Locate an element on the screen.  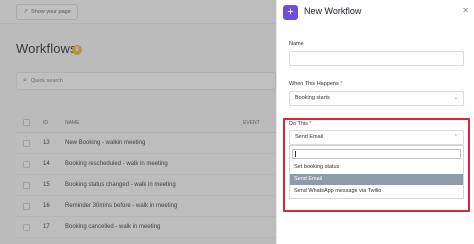
when-label-text: When This Happens is located at coordinates (314, 84).